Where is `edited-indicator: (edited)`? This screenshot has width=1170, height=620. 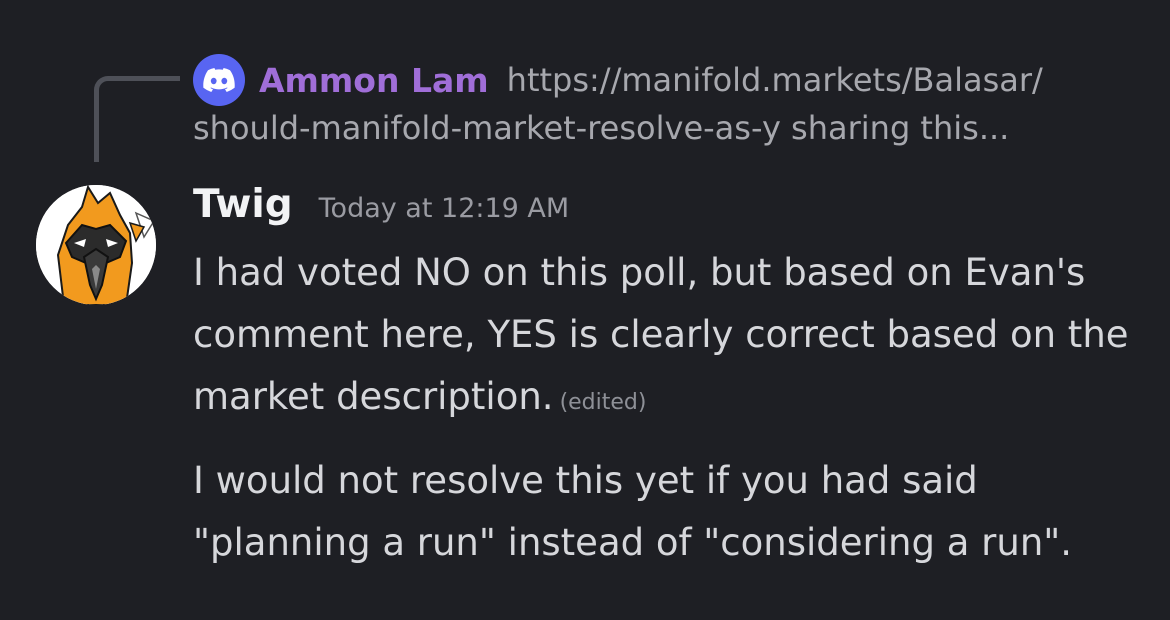
edited-indicator: (edited) is located at coordinates (603, 402).